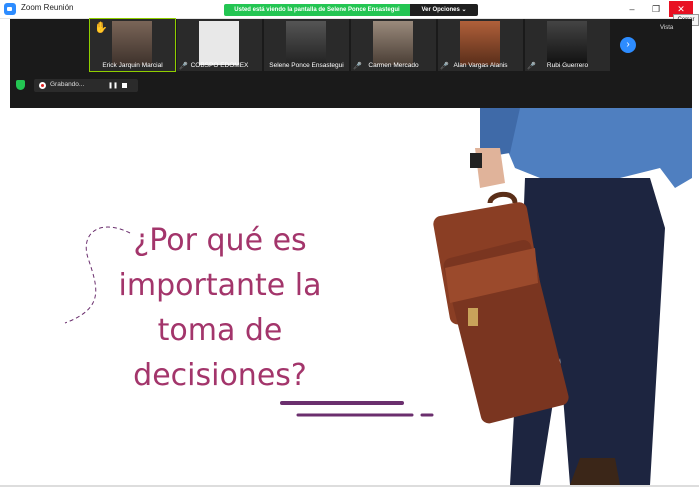 Image resolution: width=699 pixels, height=487 pixels. Describe the element at coordinates (567, 65) in the screenshot. I see `participant-name: Rubi Guerrero` at that location.